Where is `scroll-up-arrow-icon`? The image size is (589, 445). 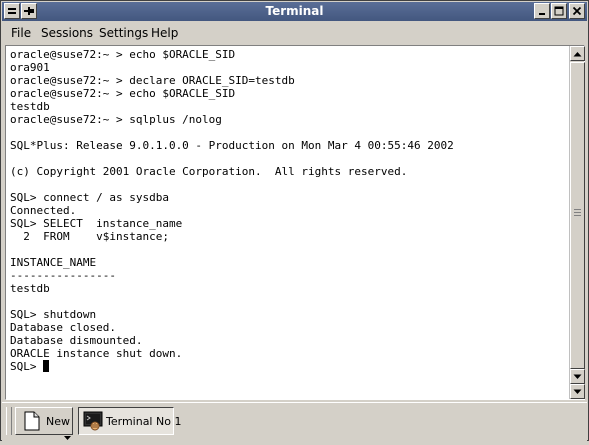 scroll-up-arrow-icon is located at coordinates (577, 53).